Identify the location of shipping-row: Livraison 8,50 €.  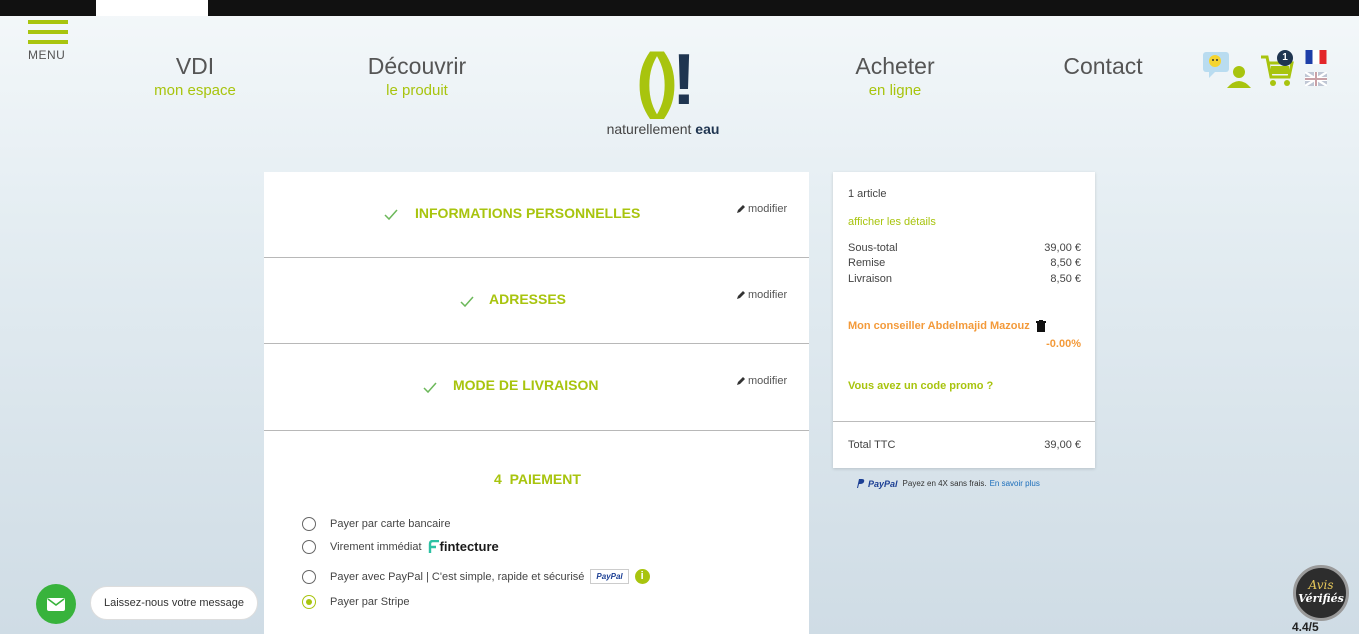
(964, 279).